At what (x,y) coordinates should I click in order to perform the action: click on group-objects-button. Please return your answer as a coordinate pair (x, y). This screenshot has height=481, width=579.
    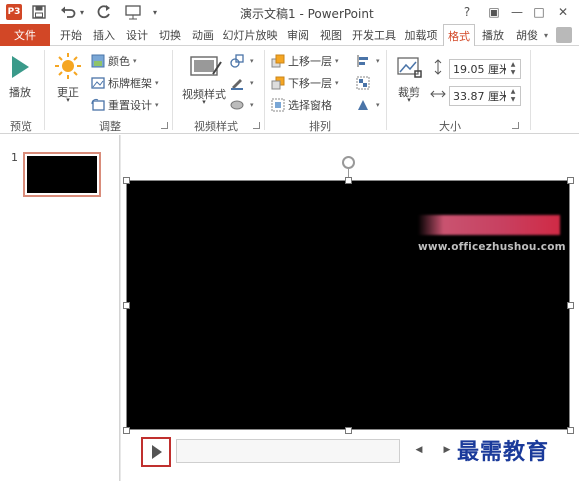
    Looking at the image, I should click on (364, 83).